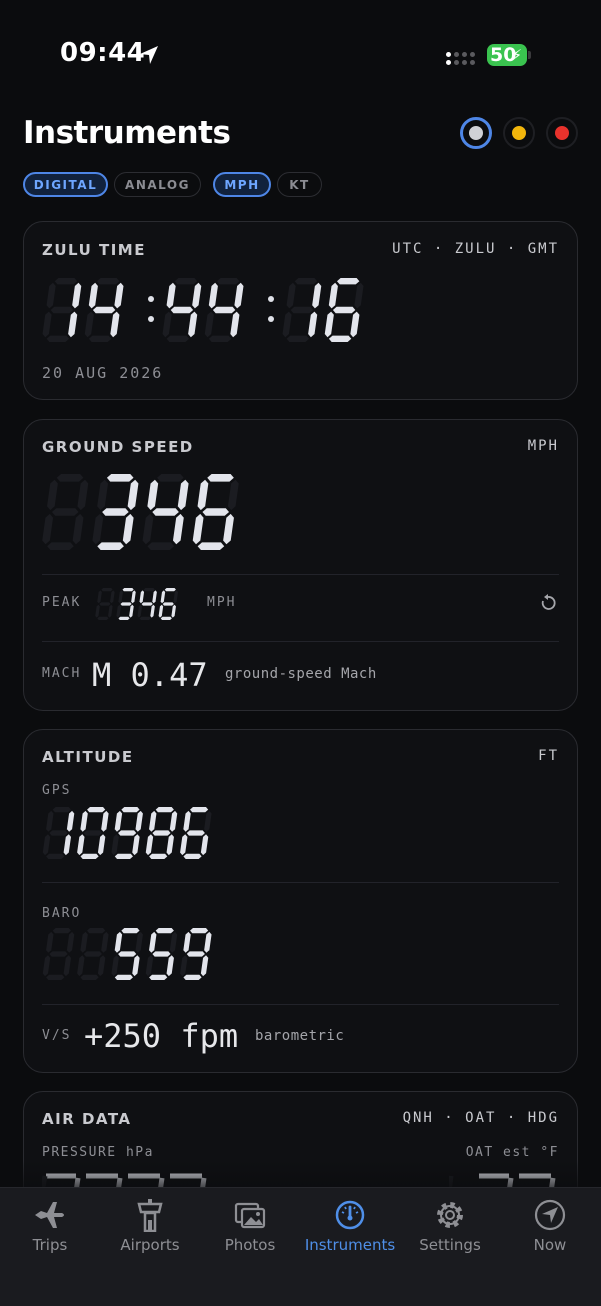 The height and width of the screenshot is (1306, 601). Describe the element at coordinates (548, 603) in the screenshot. I see `reset-peak-icon` at that location.